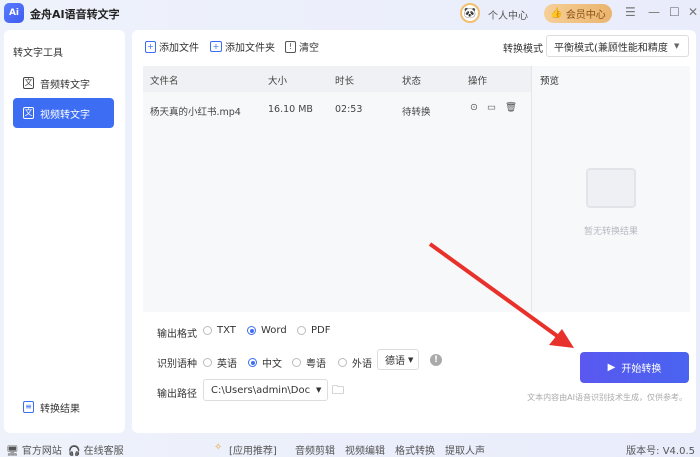  Describe the element at coordinates (415, 449) in the screenshot. I see `footer-link-format: 格式转换` at that location.